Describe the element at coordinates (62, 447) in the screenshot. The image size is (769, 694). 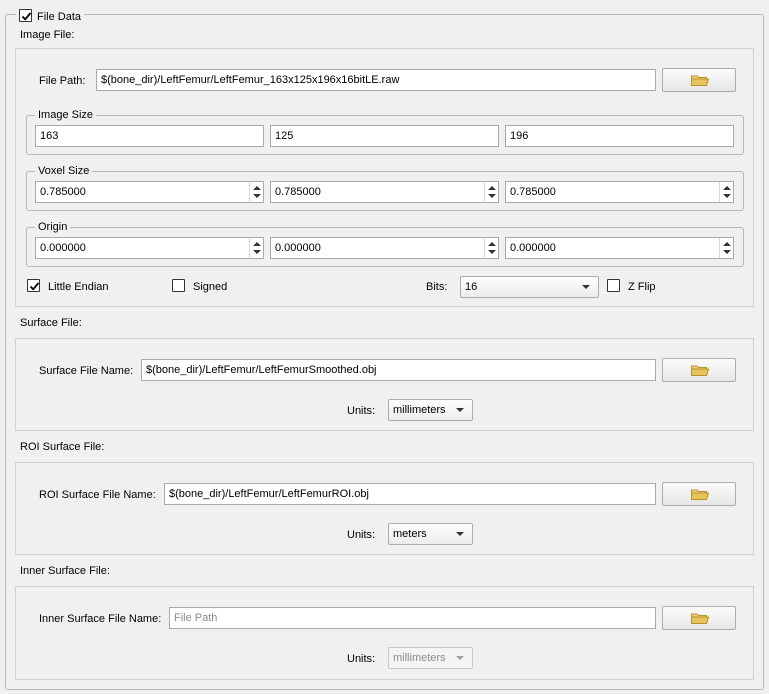
I see `roi-surface-file-section-label: ROI Surface File:` at that location.